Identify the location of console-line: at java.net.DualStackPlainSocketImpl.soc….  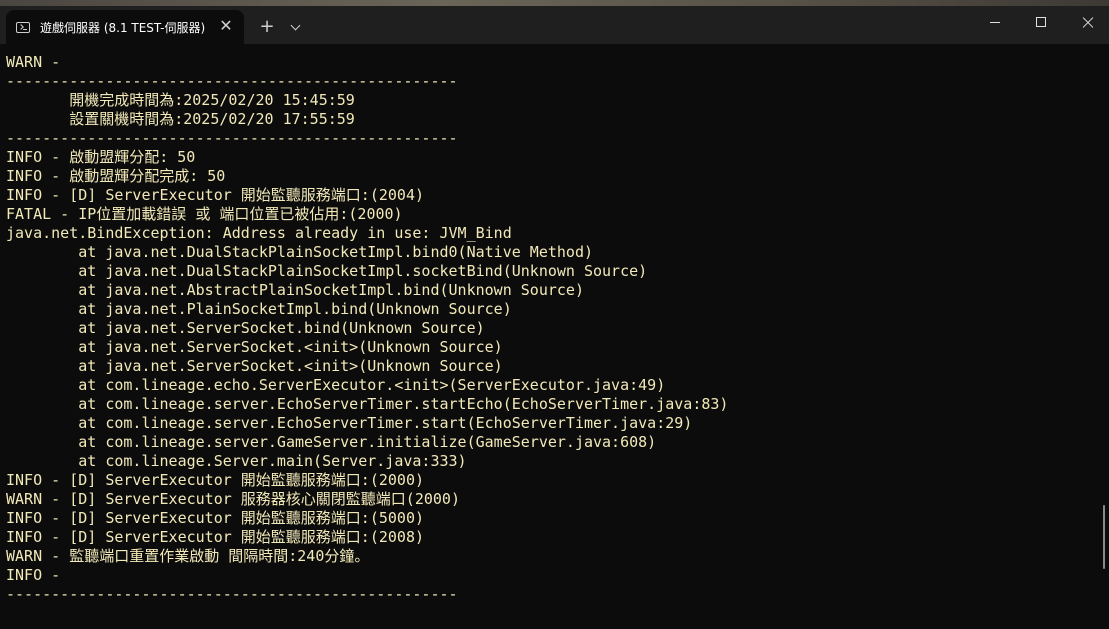
(327, 271).